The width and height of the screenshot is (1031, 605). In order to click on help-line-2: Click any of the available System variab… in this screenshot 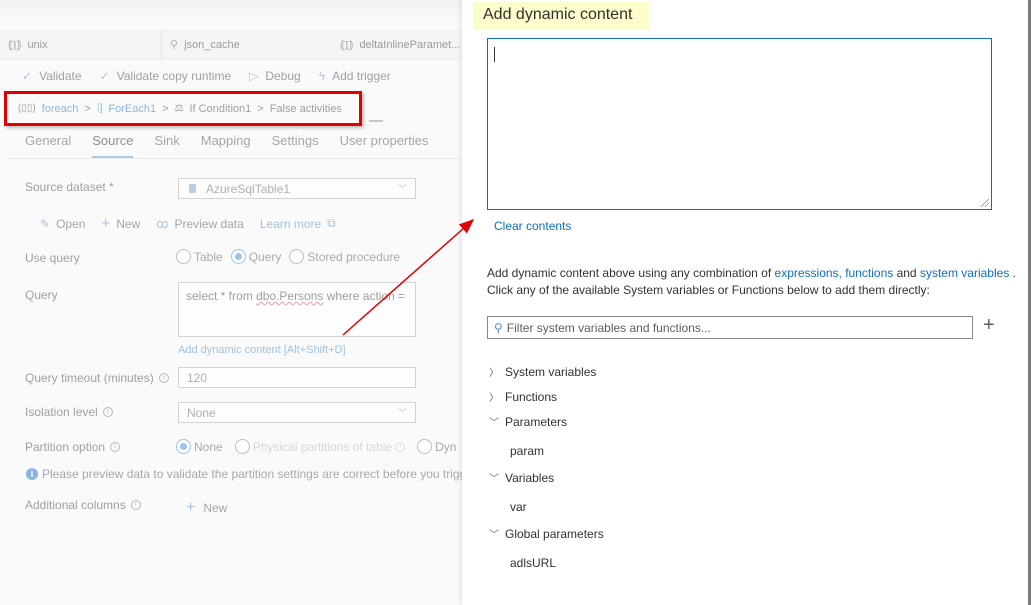, I will do `click(708, 290)`.